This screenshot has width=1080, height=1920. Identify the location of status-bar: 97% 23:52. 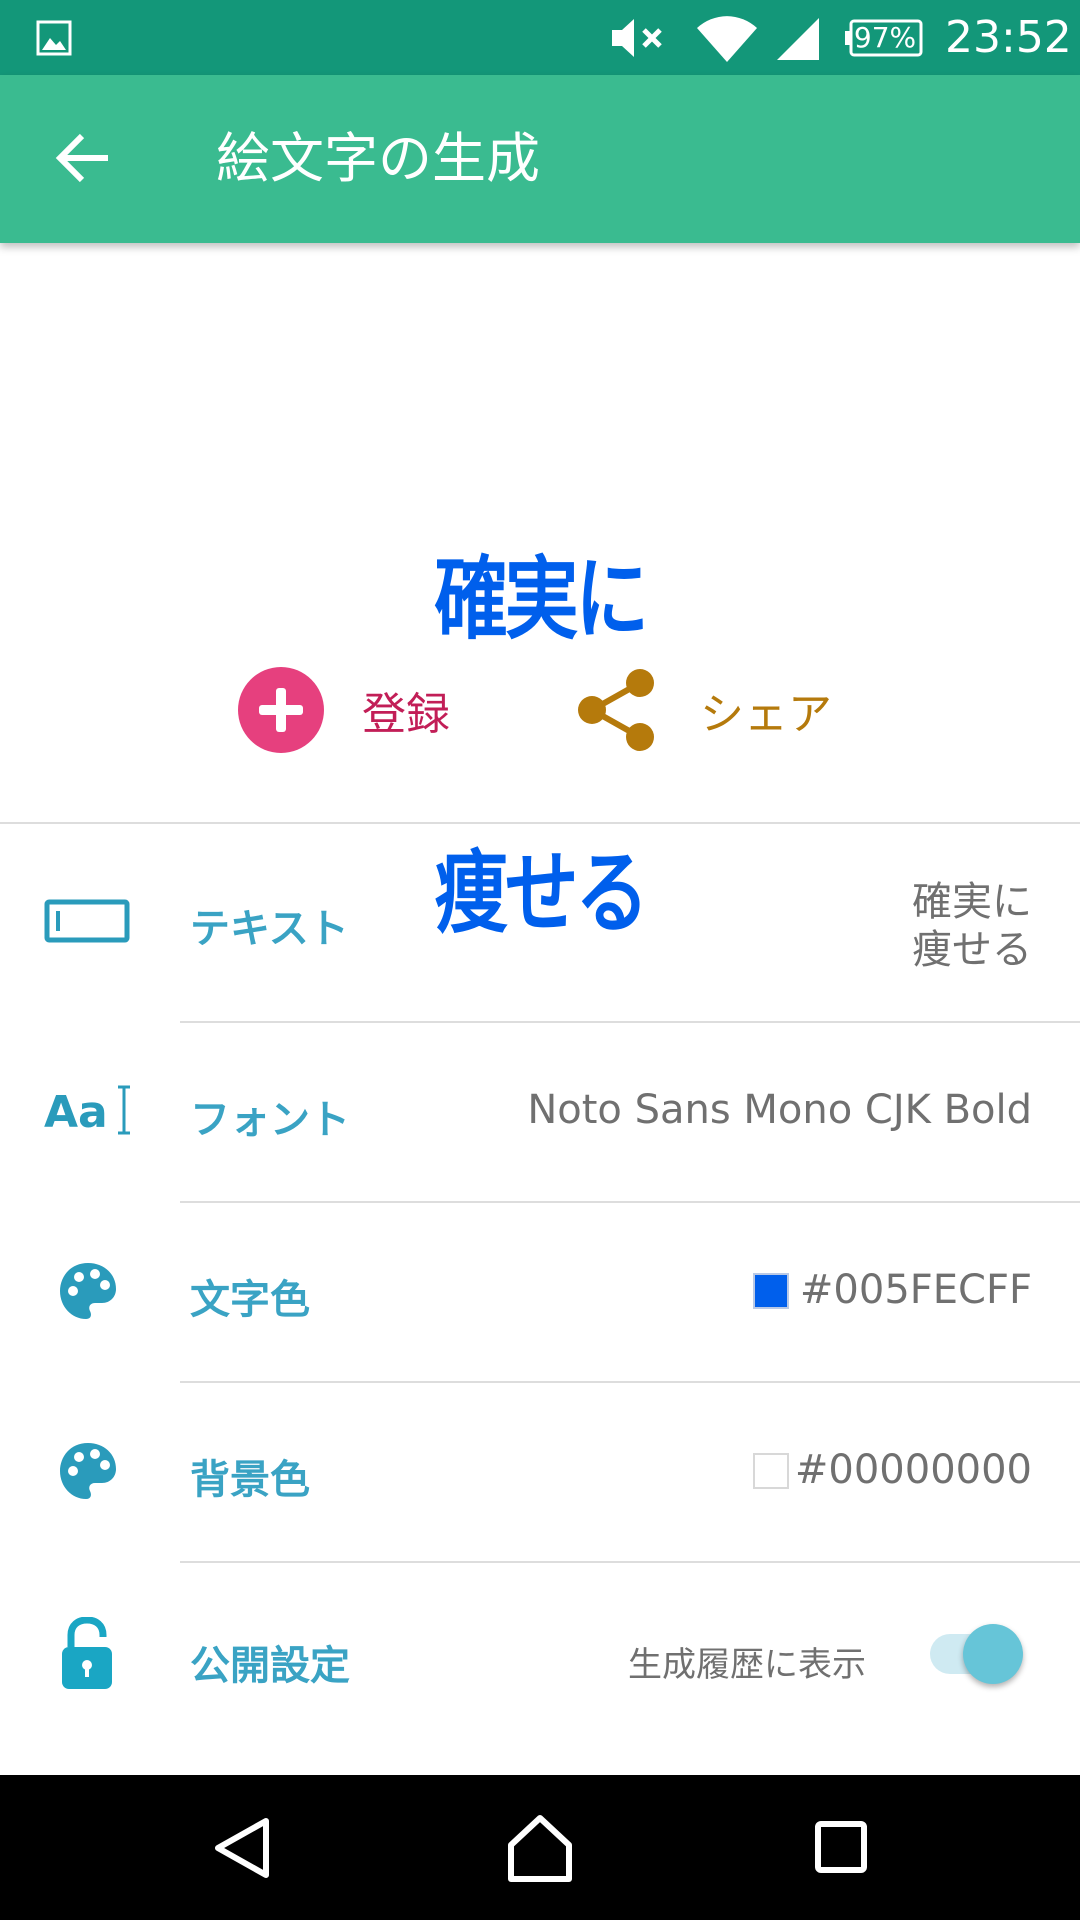
(540, 37).